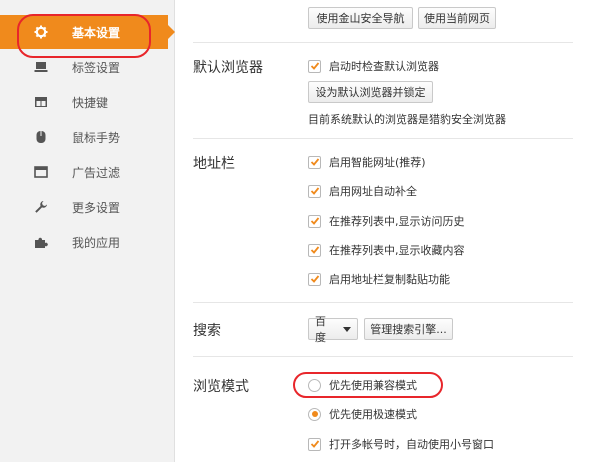  Describe the element at coordinates (347, 329) in the screenshot. I see `chevron-down-icon` at that location.